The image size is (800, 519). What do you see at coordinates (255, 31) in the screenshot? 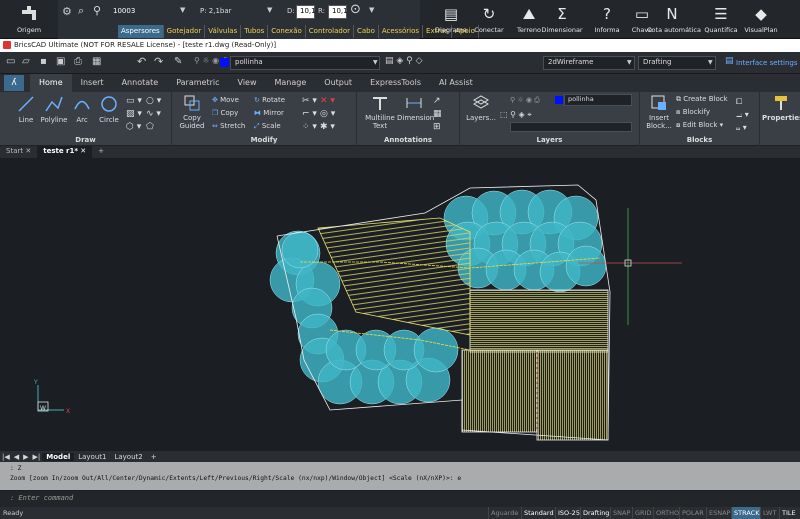
I see `plugin-tab-tubos: Tubos` at bounding box center [255, 31].